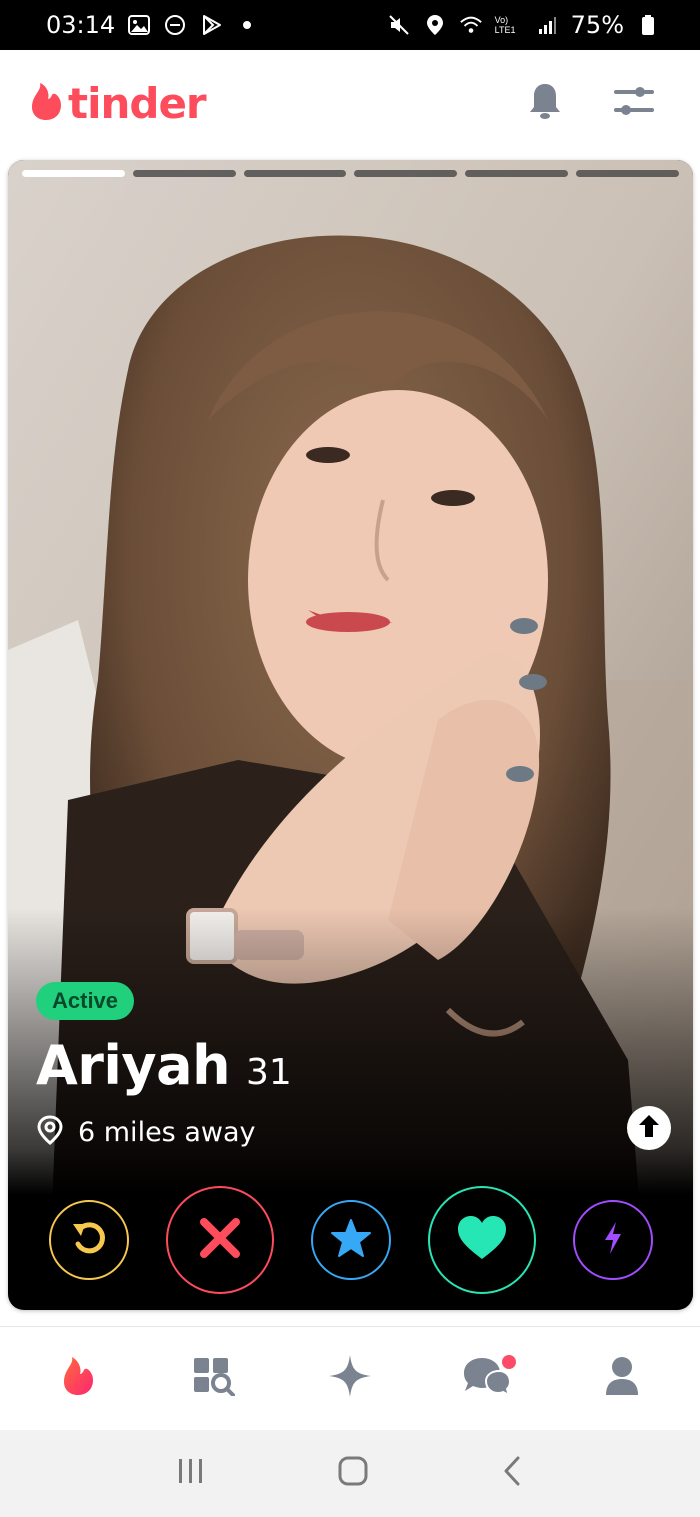  I want to click on play-icon, so click(211, 25).